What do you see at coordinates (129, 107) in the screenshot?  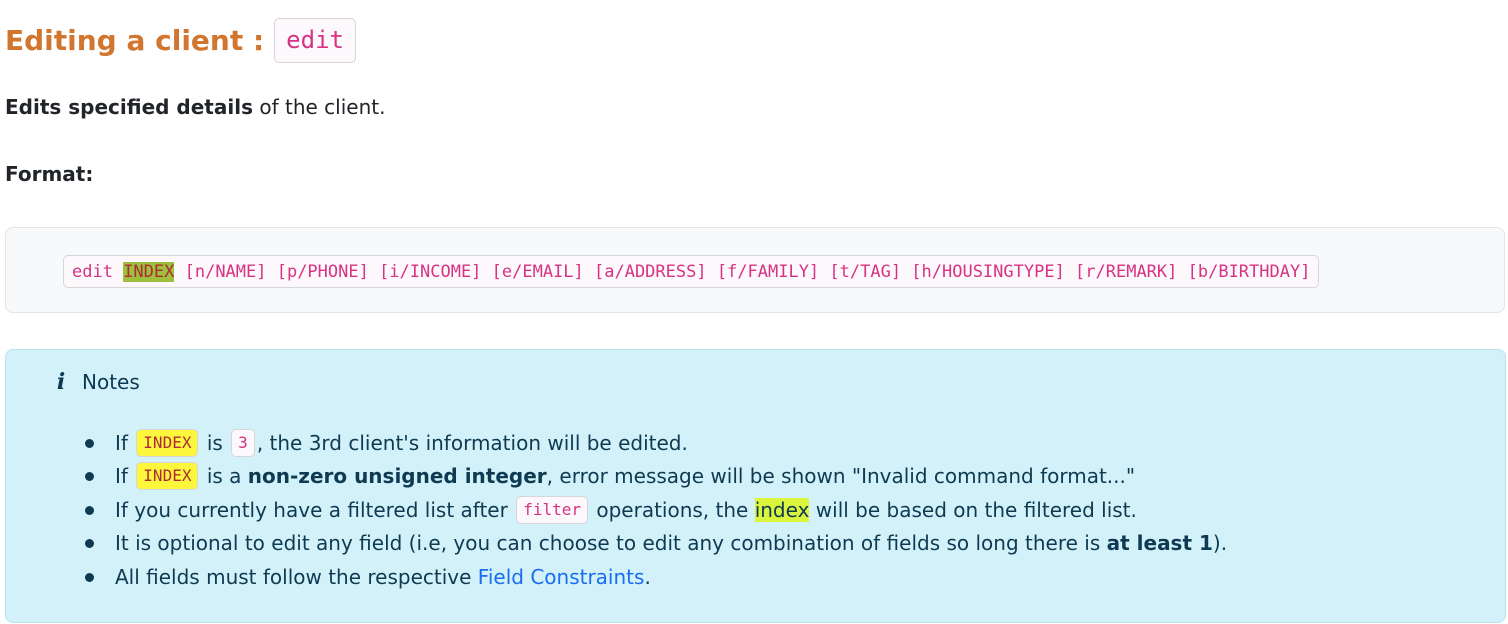 I see `lead-bold: Edits specified details` at bounding box center [129, 107].